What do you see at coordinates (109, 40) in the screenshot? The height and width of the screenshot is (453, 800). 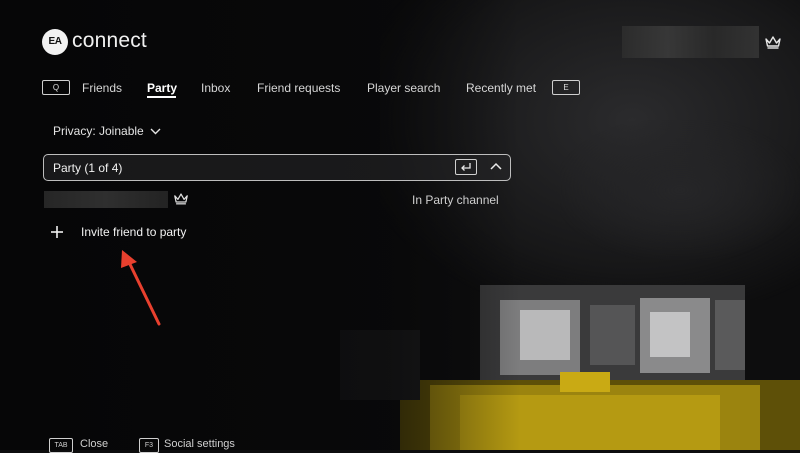 I see `app-title: connect` at bounding box center [109, 40].